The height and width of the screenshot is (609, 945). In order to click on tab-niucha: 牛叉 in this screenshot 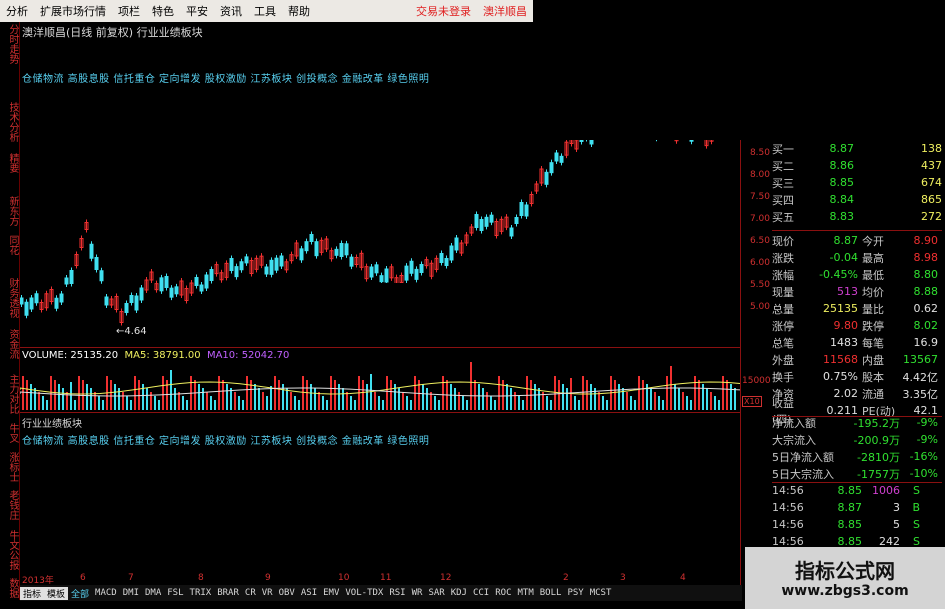, I will do `click(10, 433)`.